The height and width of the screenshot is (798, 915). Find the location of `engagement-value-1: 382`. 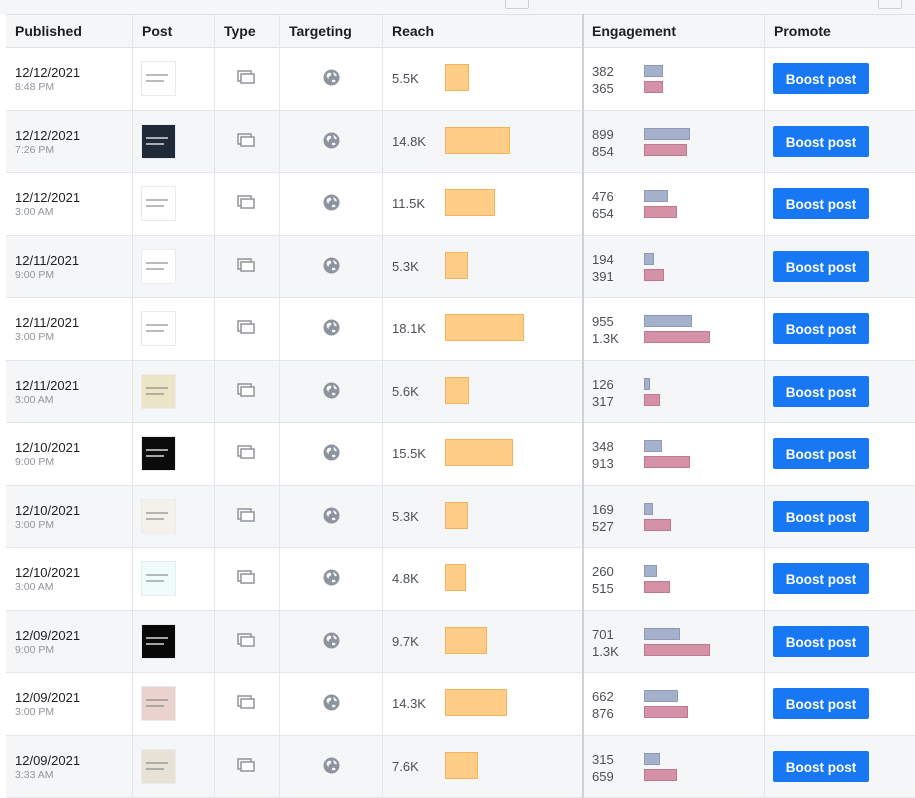

engagement-value-1: 382 is located at coordinates (603, 71).